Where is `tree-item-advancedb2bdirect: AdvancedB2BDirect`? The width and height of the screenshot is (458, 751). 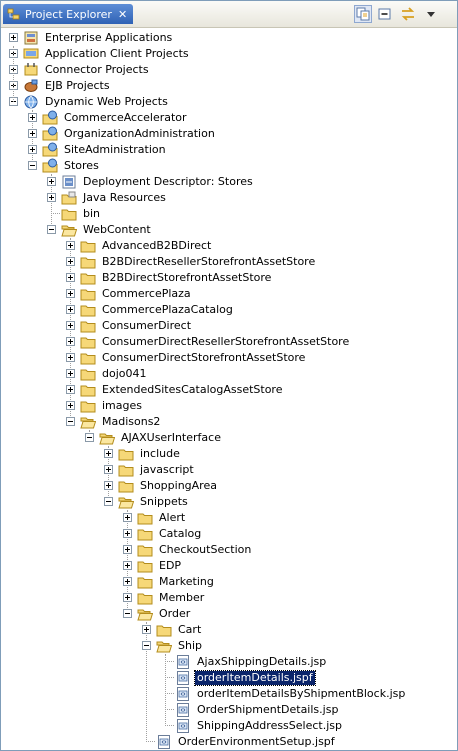
tree-item-advancedb2bdirect: AdvancedB2BDirect is located at coordinates (229, 246).